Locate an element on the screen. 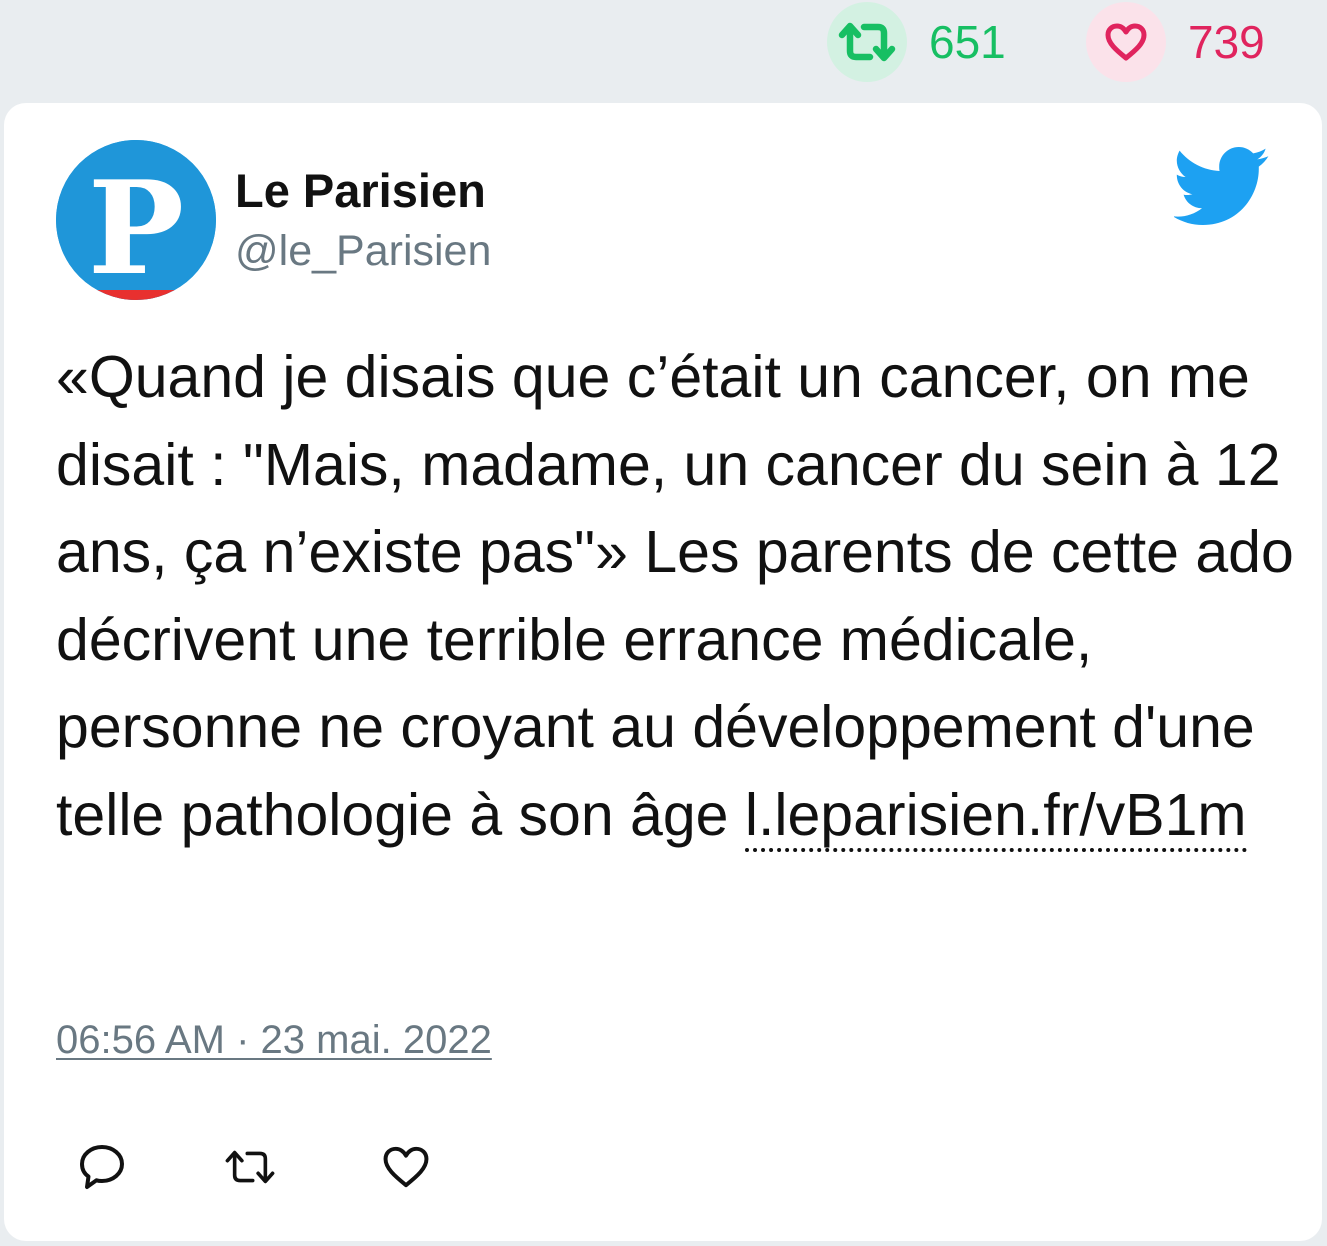 This screenshot has width=1327, height=1246. reply-button is located at coordinates (102, 1167).